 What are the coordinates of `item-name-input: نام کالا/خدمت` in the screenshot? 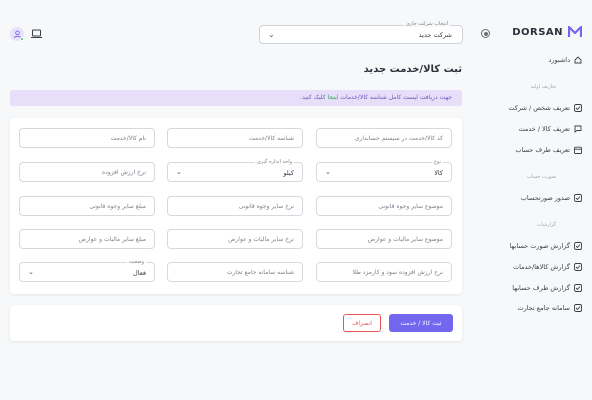 It's located at (87, 138).